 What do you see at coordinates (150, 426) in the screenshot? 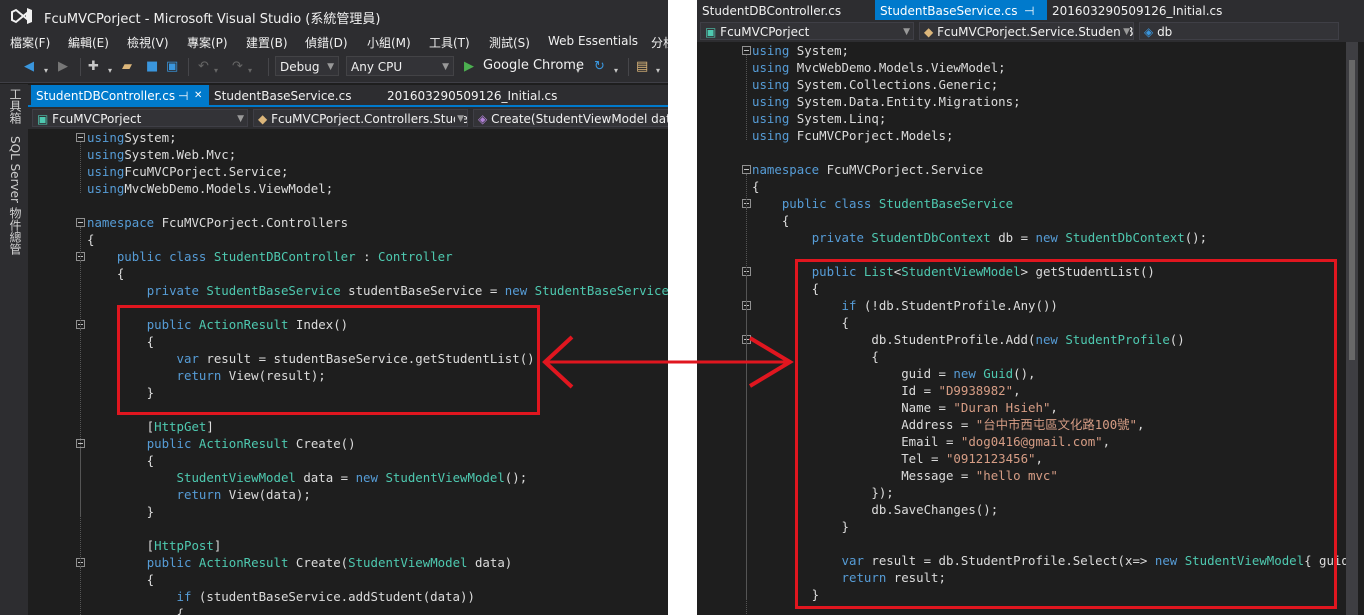
I see `code-line: [HttpGet]` at bounding box center [150, 426].